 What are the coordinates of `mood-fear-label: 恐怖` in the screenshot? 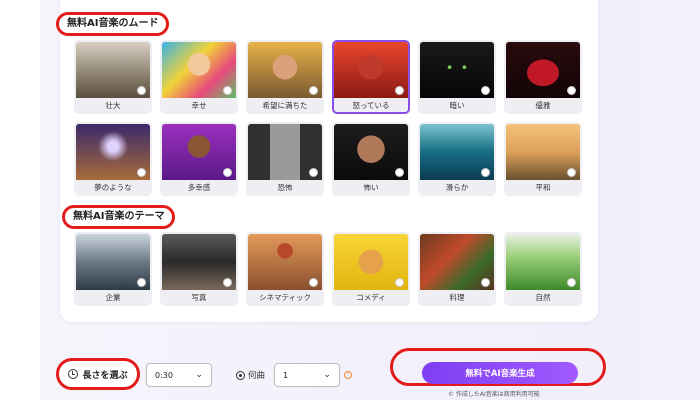 It's located at (285, 187).